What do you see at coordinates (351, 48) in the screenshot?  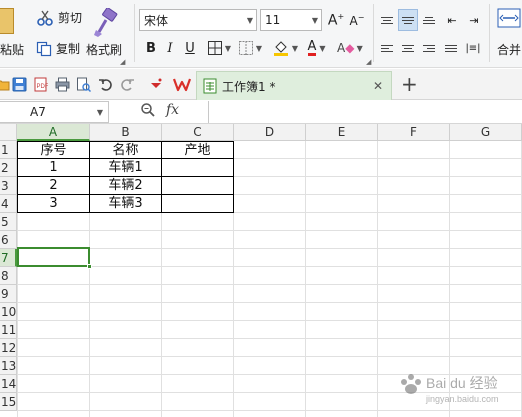 I see `clear-format-button: A◆ ▼` at bounding box center [351, 48].